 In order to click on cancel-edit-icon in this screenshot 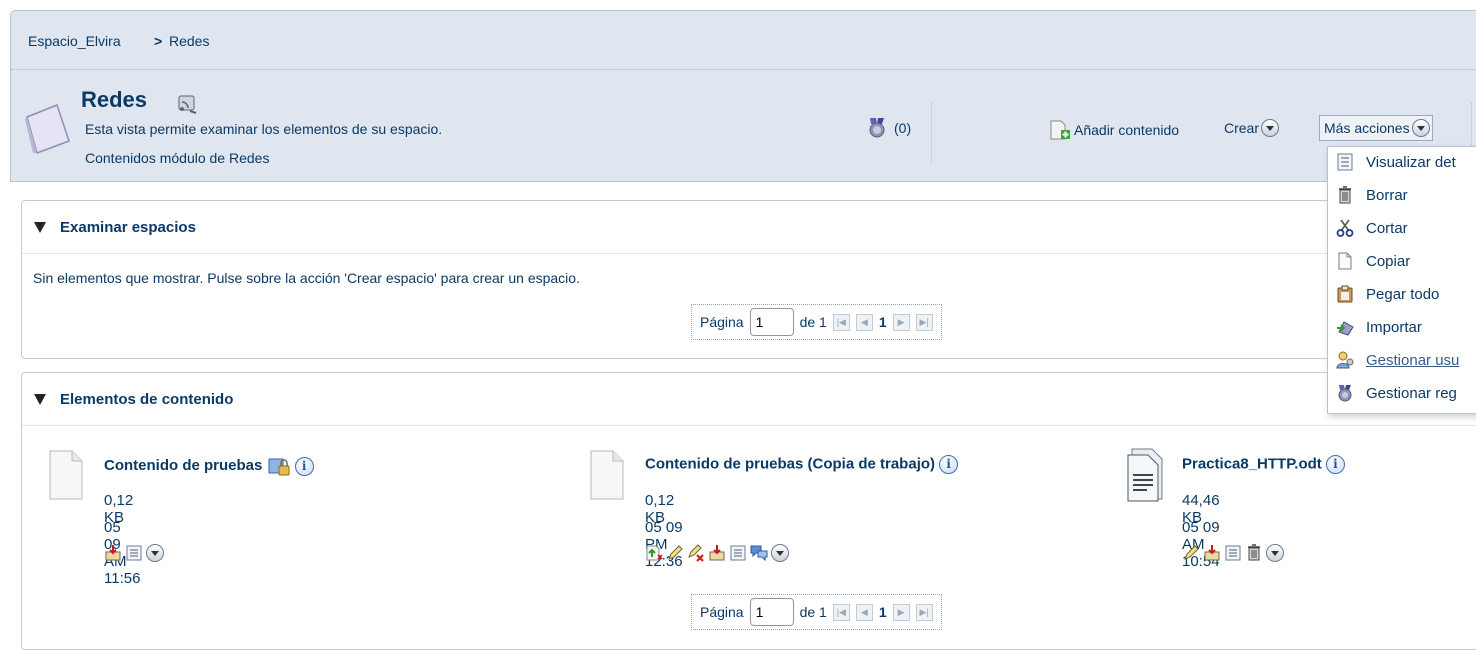, I will do `click(696, 553)`.